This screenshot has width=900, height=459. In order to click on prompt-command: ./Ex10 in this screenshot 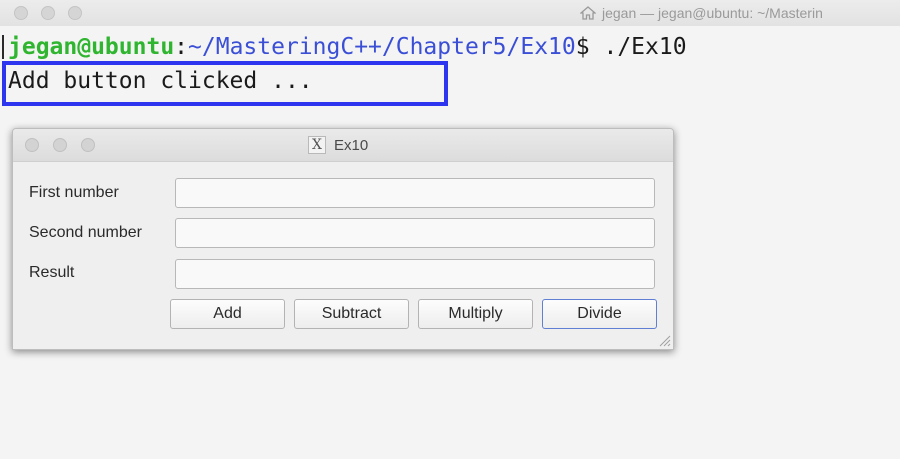, I will do `click(638, 47)`.